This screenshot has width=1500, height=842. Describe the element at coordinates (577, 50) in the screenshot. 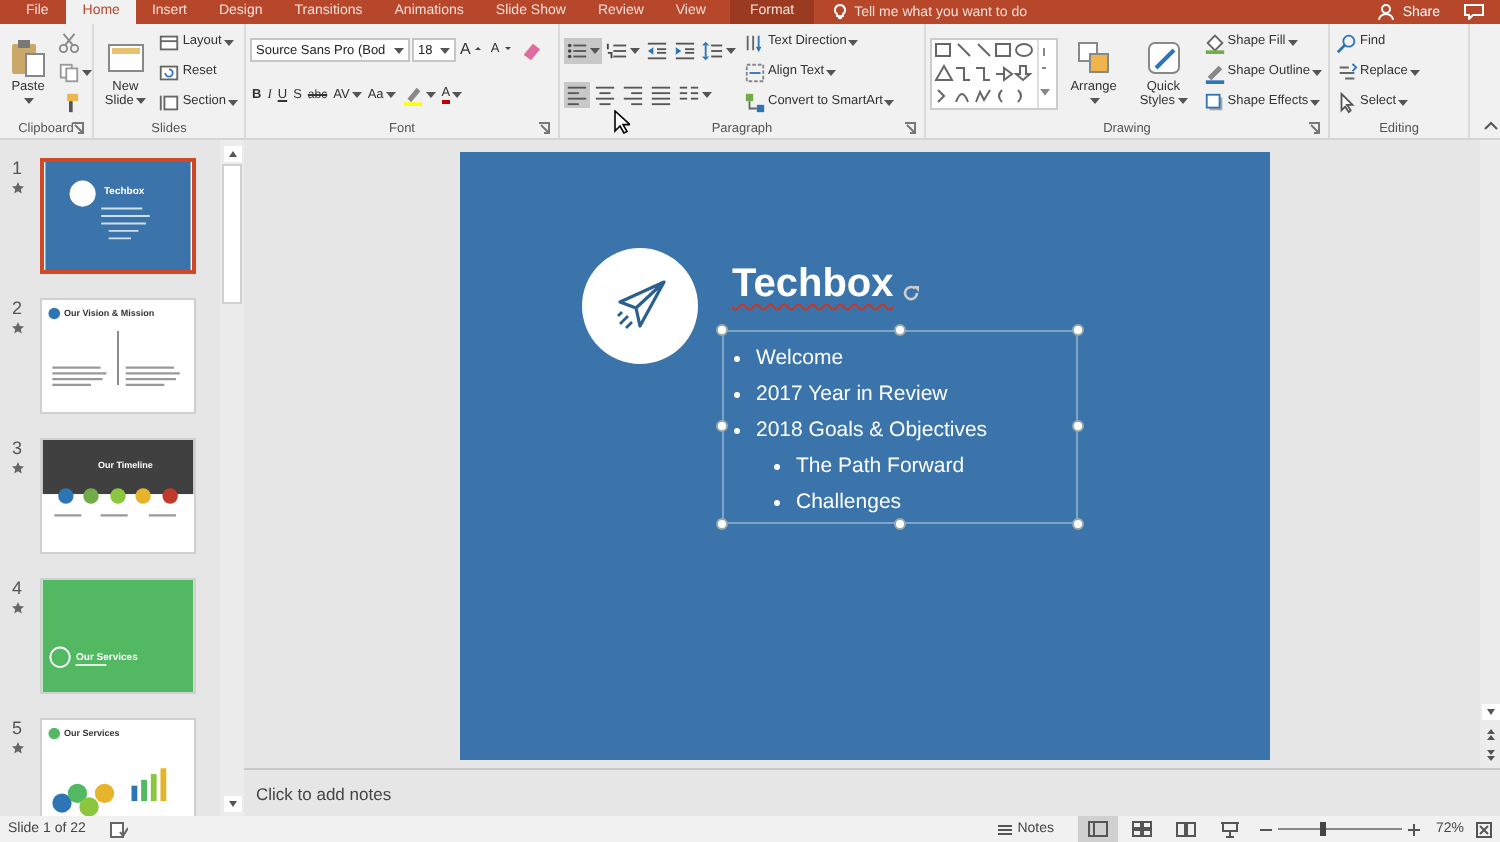

I see `bulleted-list-icon` at that location.